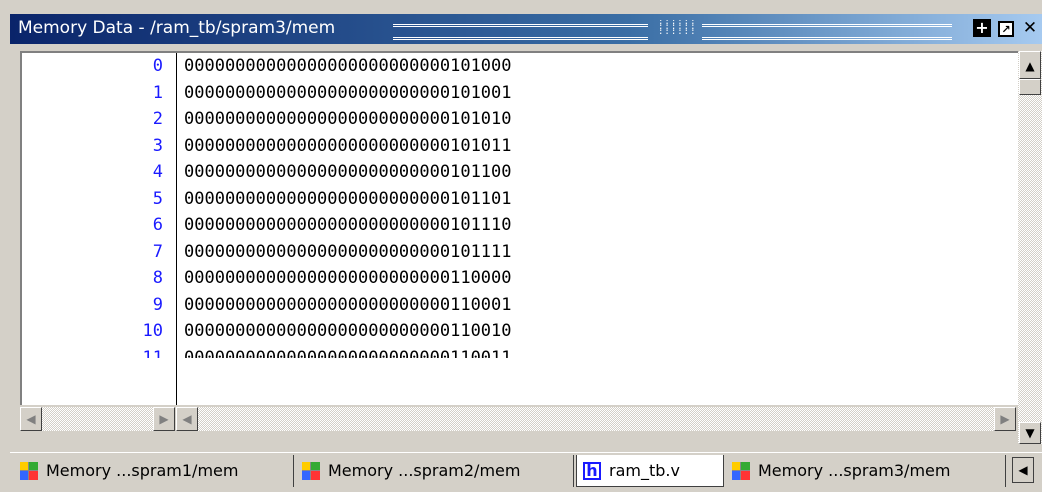 This screenshot has height=492, width=1042. I want to click on memory-address: 6, so click(157, 225).